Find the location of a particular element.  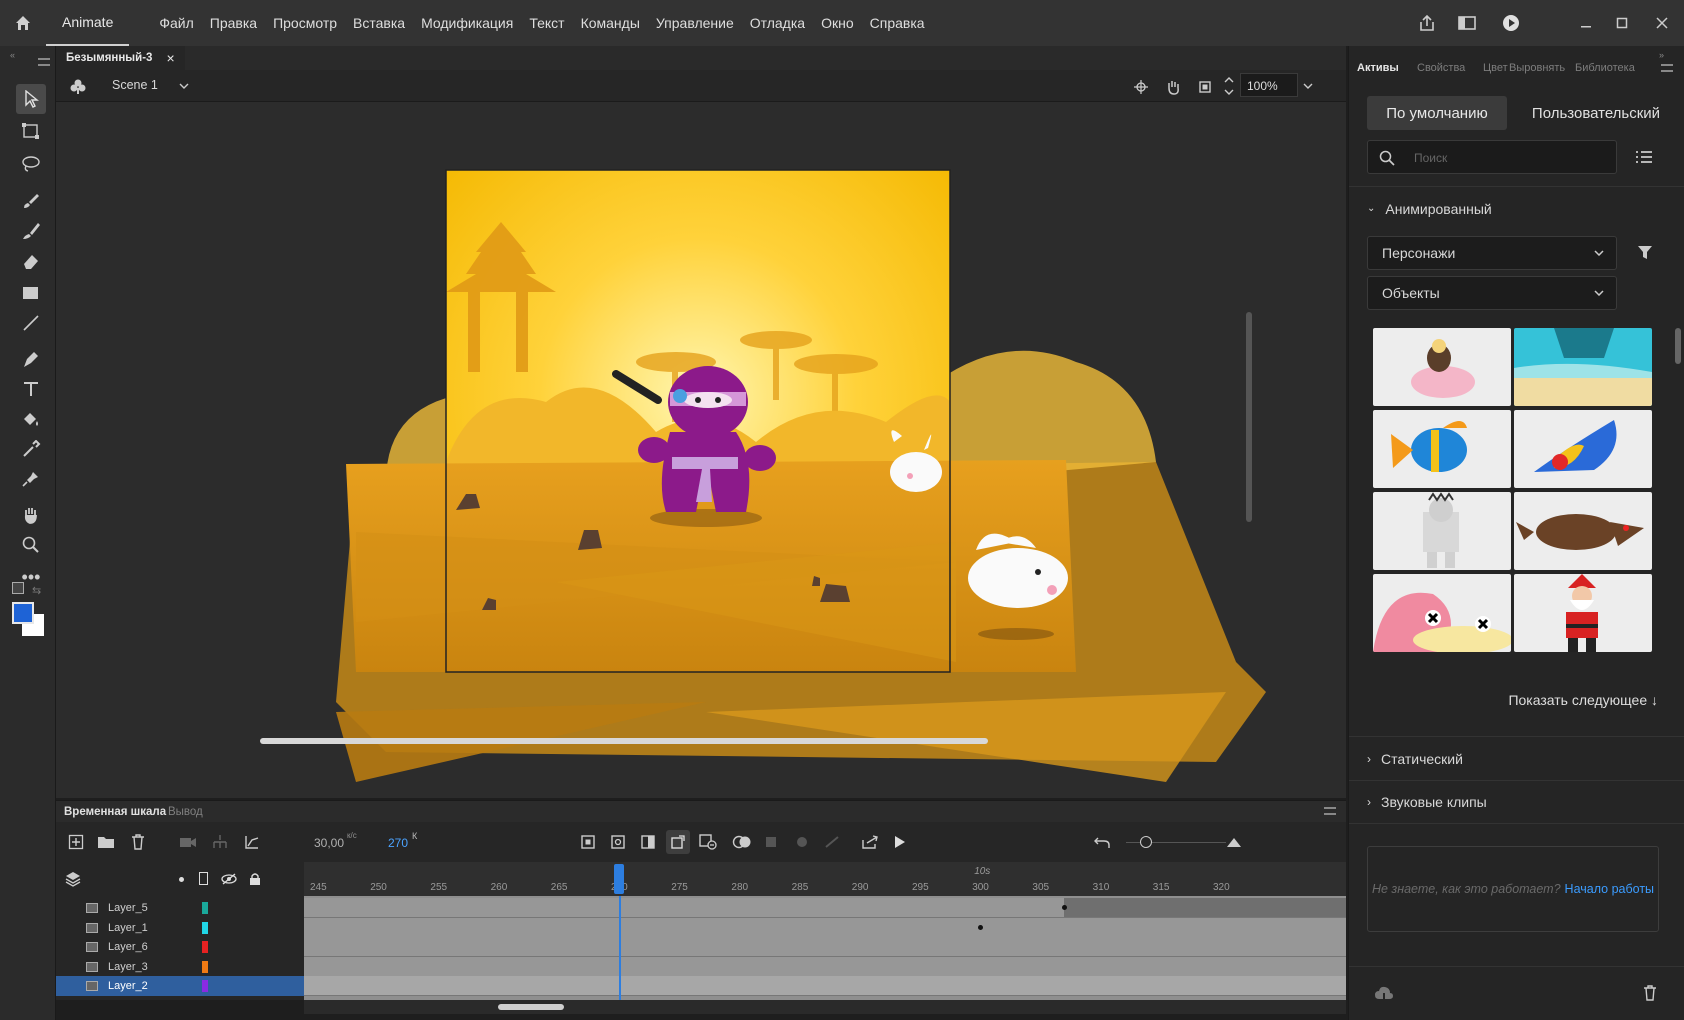

tab-library: Библиотека is located at coordinates (1605, 68).